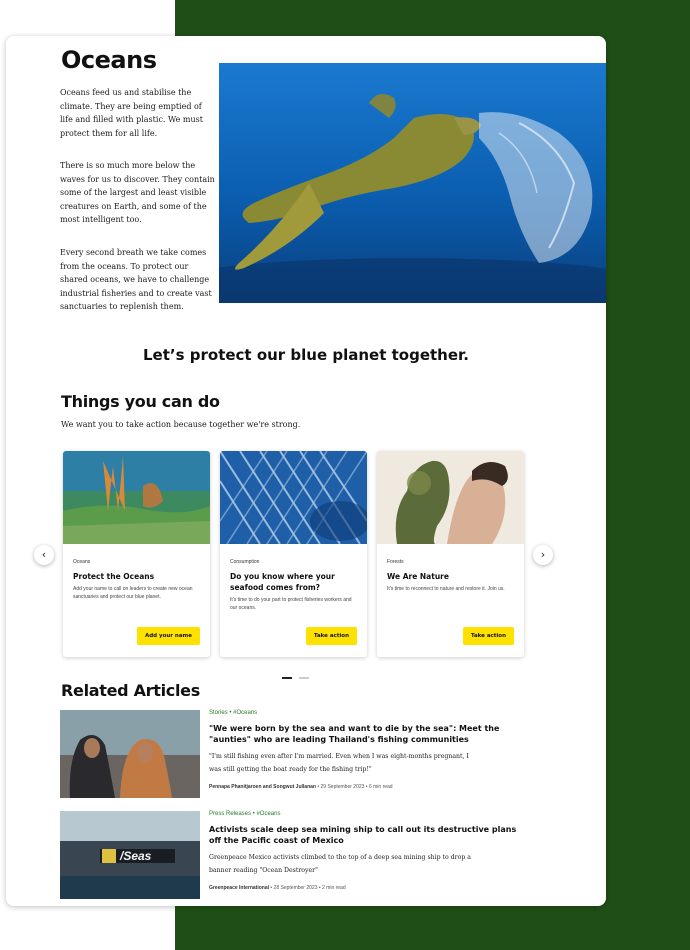 The image size is (690, 950). I want to click on article-thumbnail: /Seas, so click(130, 855).